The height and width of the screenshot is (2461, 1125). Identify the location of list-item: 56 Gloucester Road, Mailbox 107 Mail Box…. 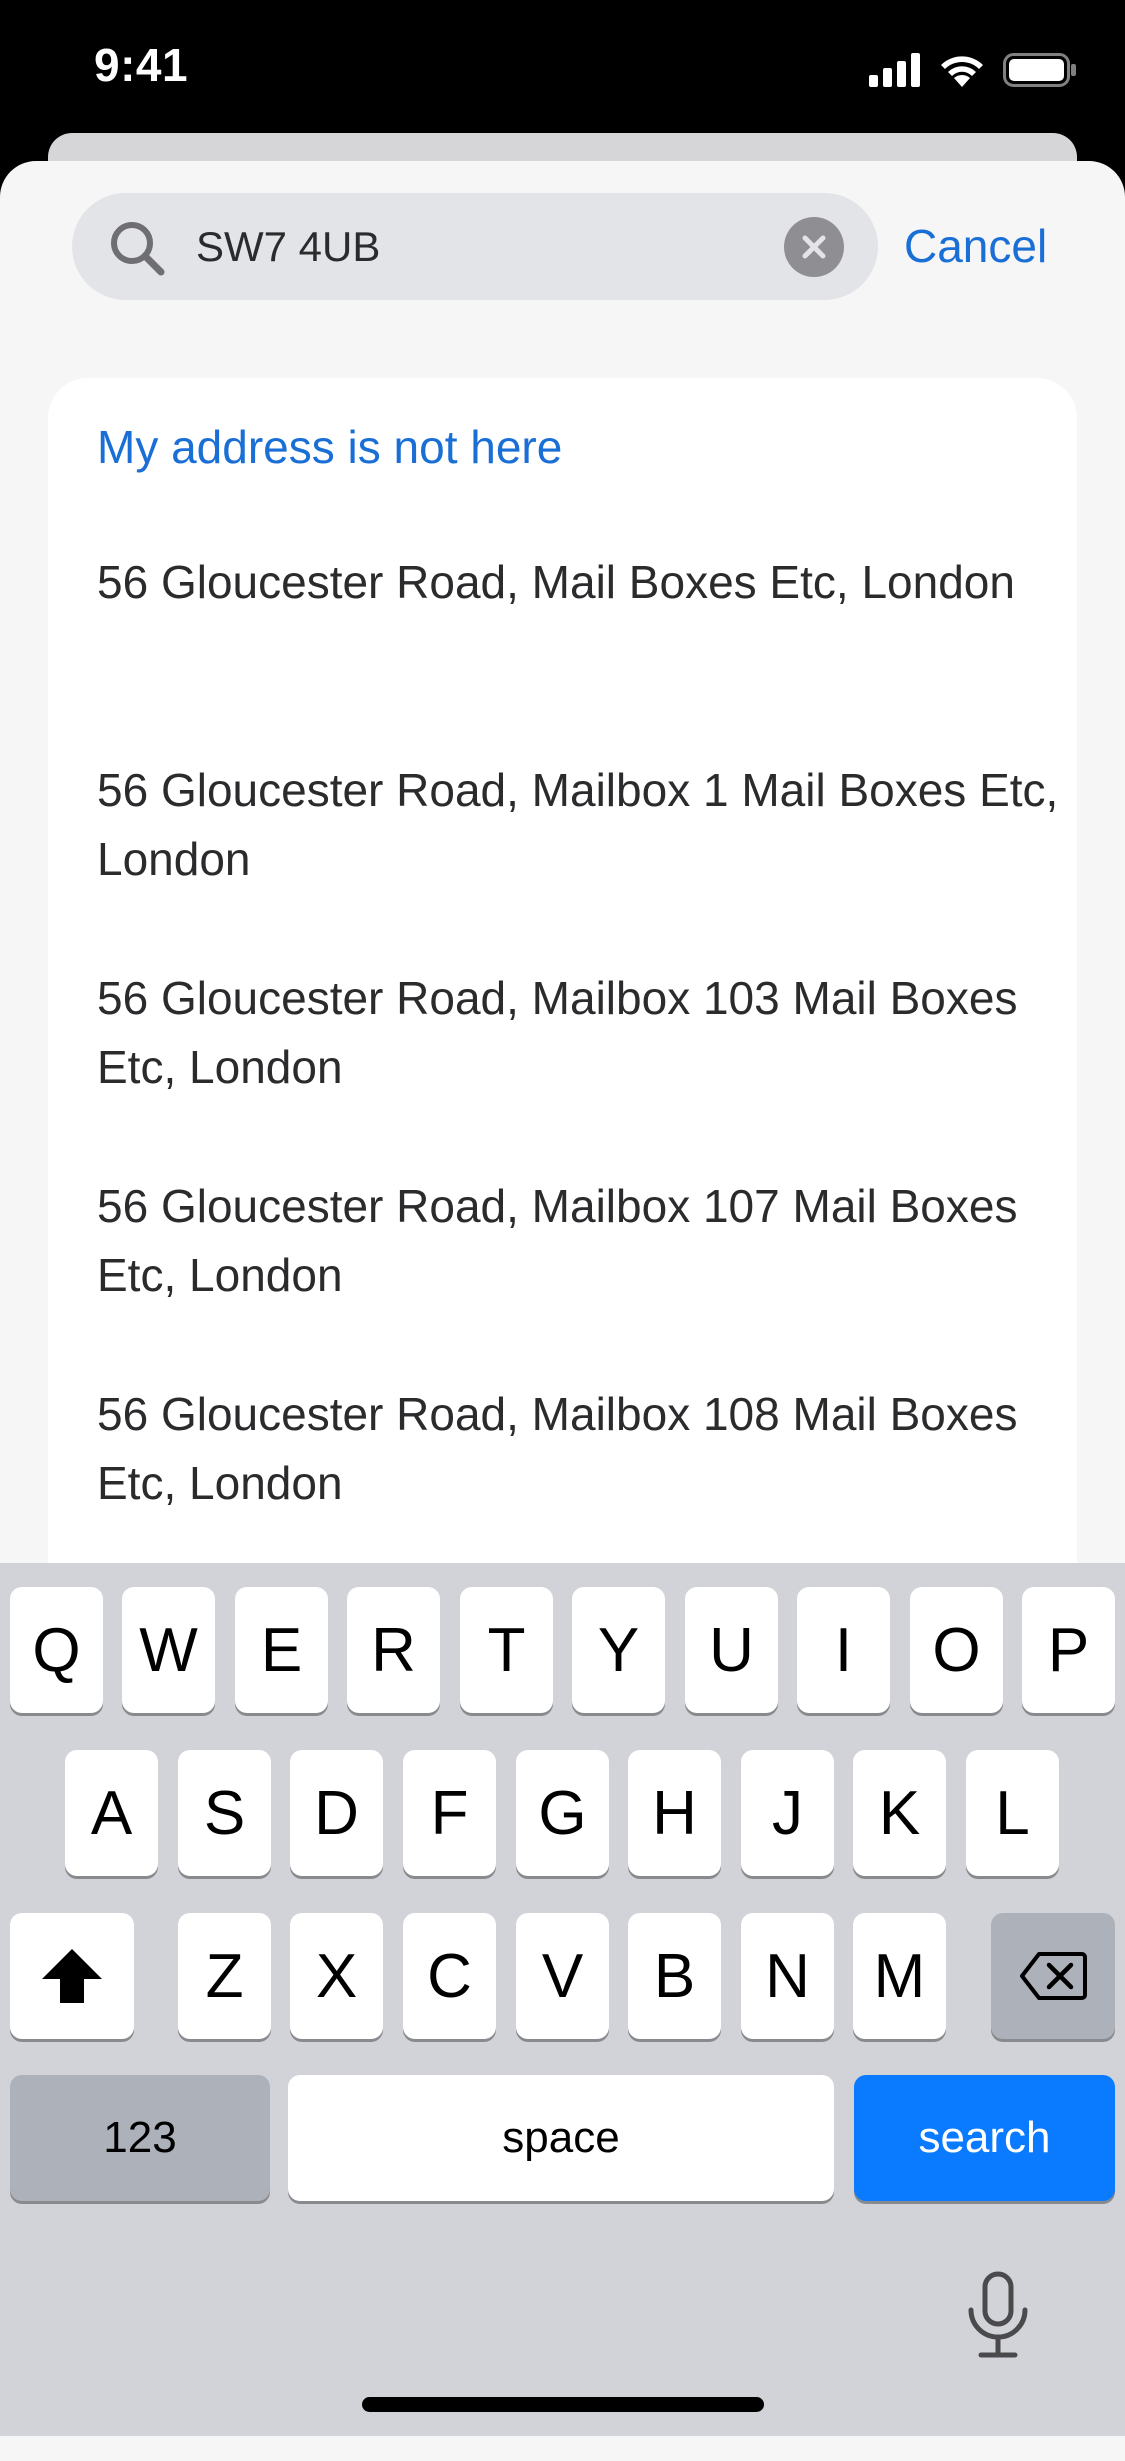
(582, 1276).